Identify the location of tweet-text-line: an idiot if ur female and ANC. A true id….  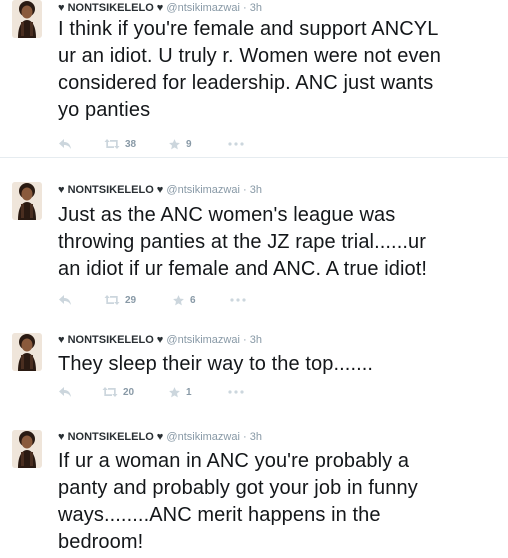
(243, 269).